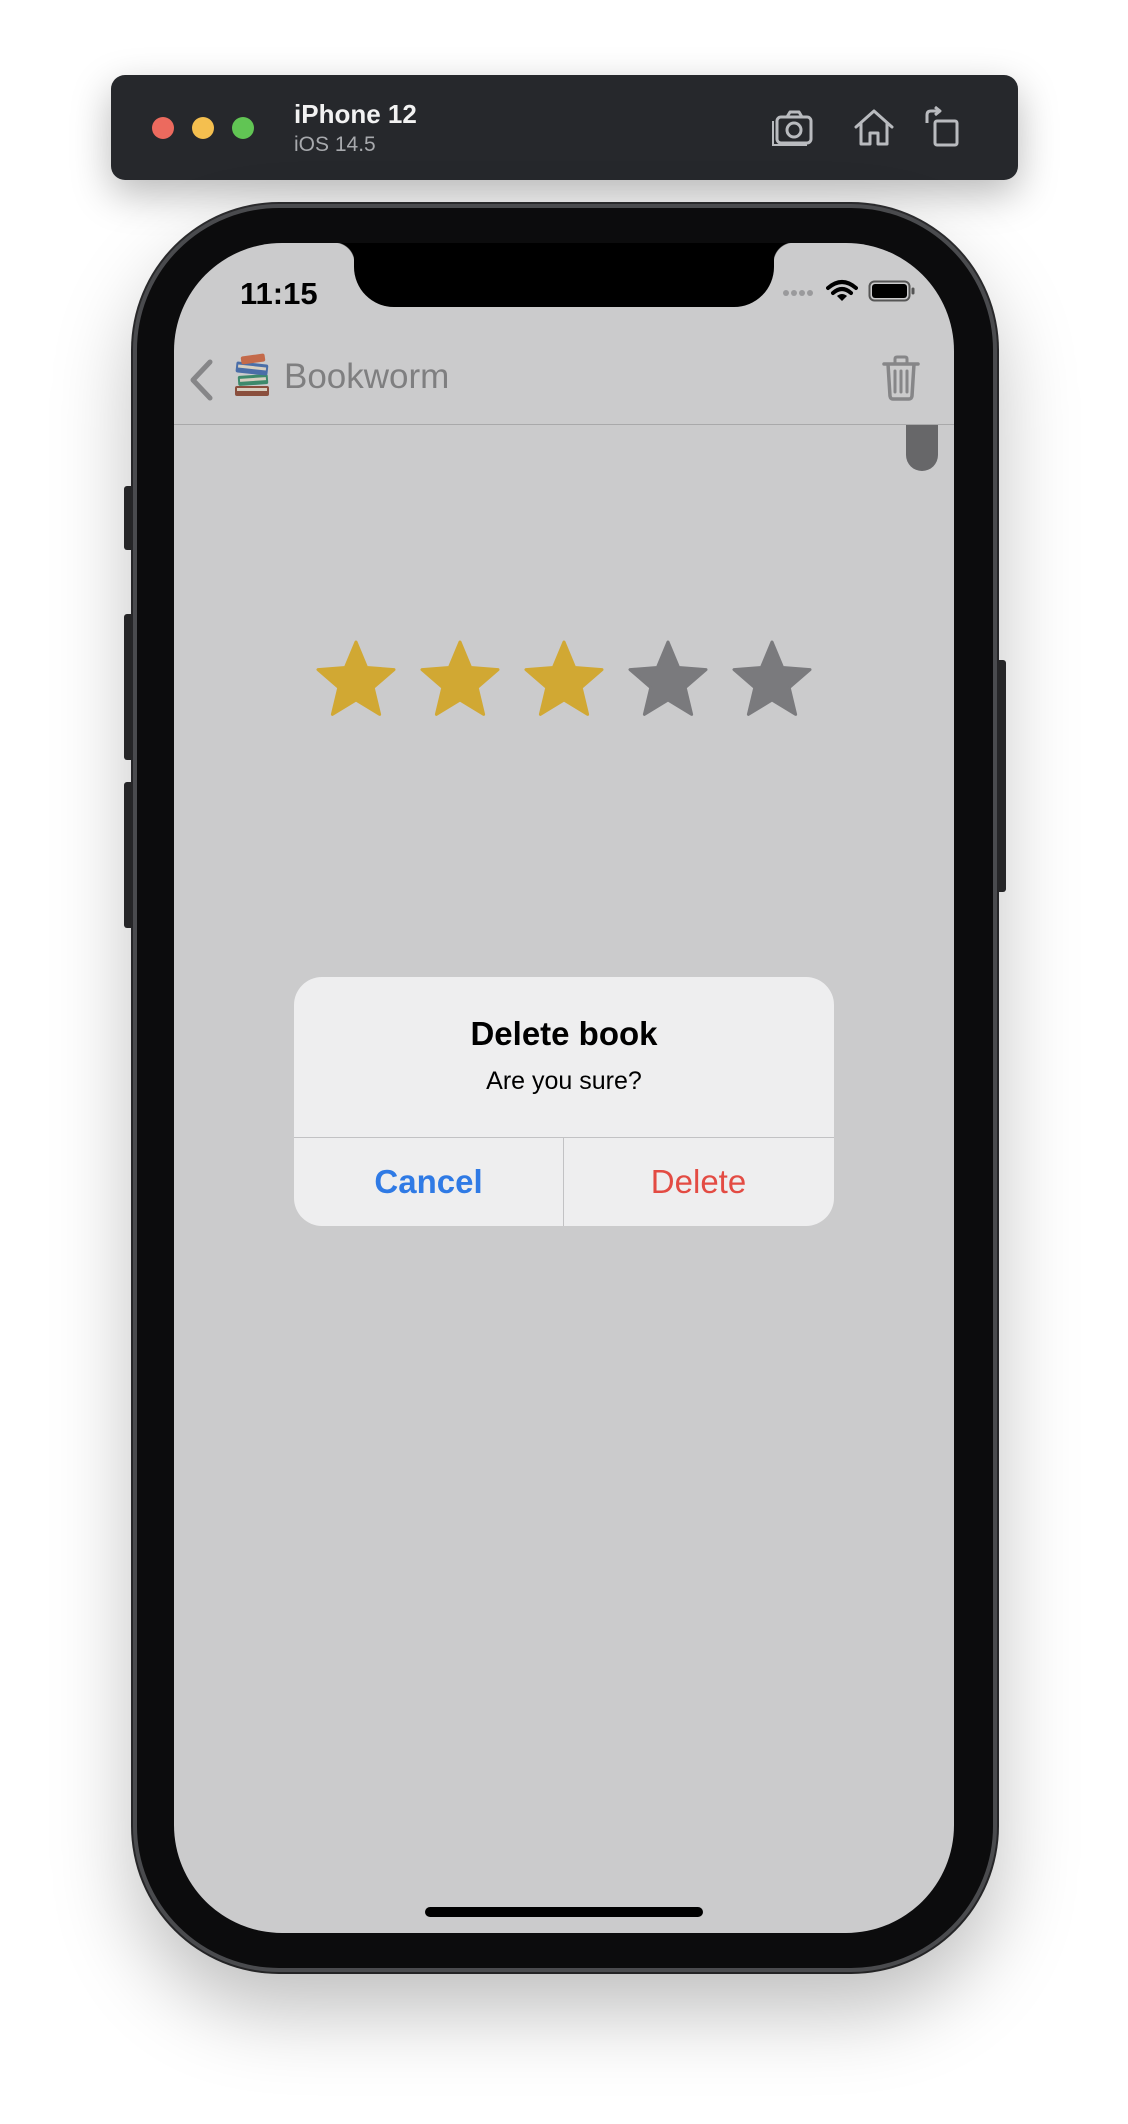  I want to click on alert-title: Delete book, so click(564, 1033).